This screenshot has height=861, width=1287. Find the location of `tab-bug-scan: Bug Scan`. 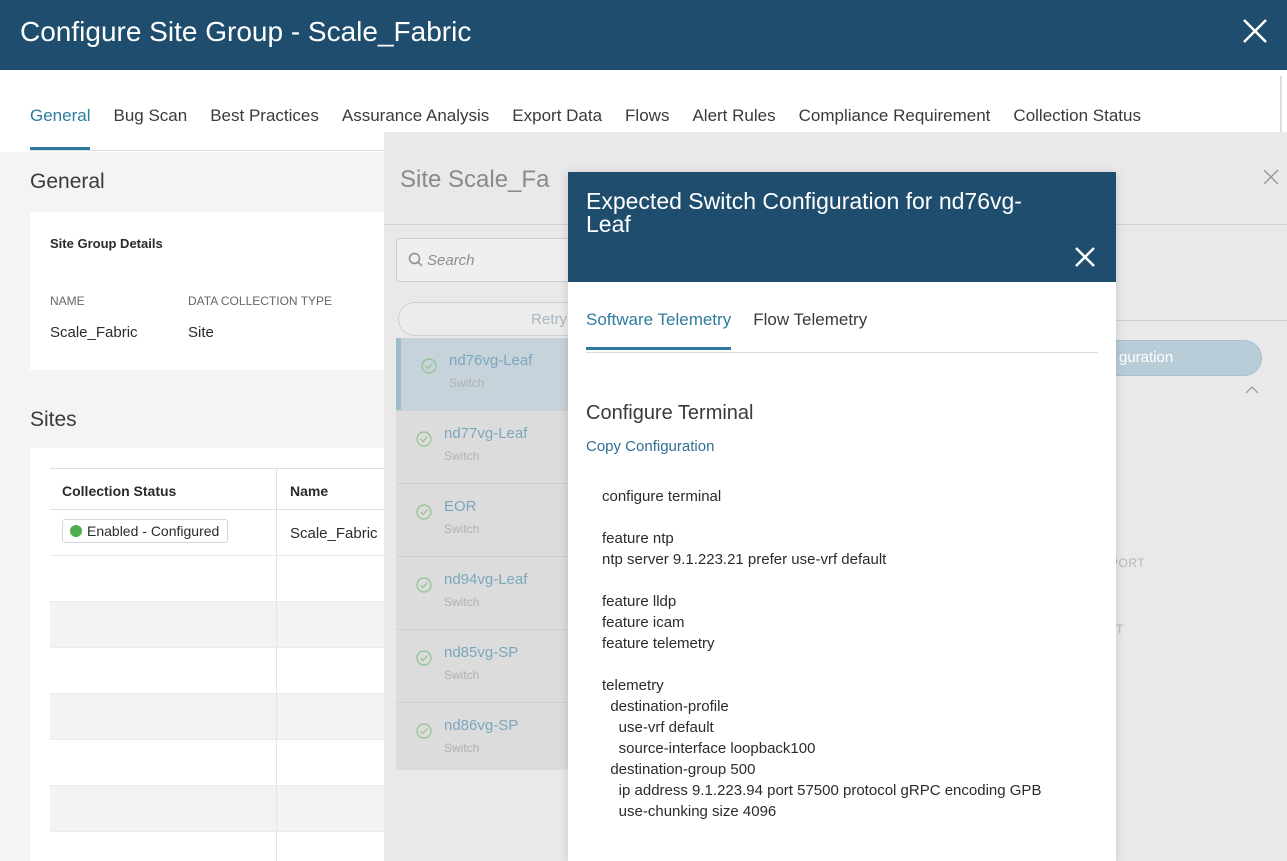

tab-bug-scan: Bug Scan is located at coordinates (150, 121).